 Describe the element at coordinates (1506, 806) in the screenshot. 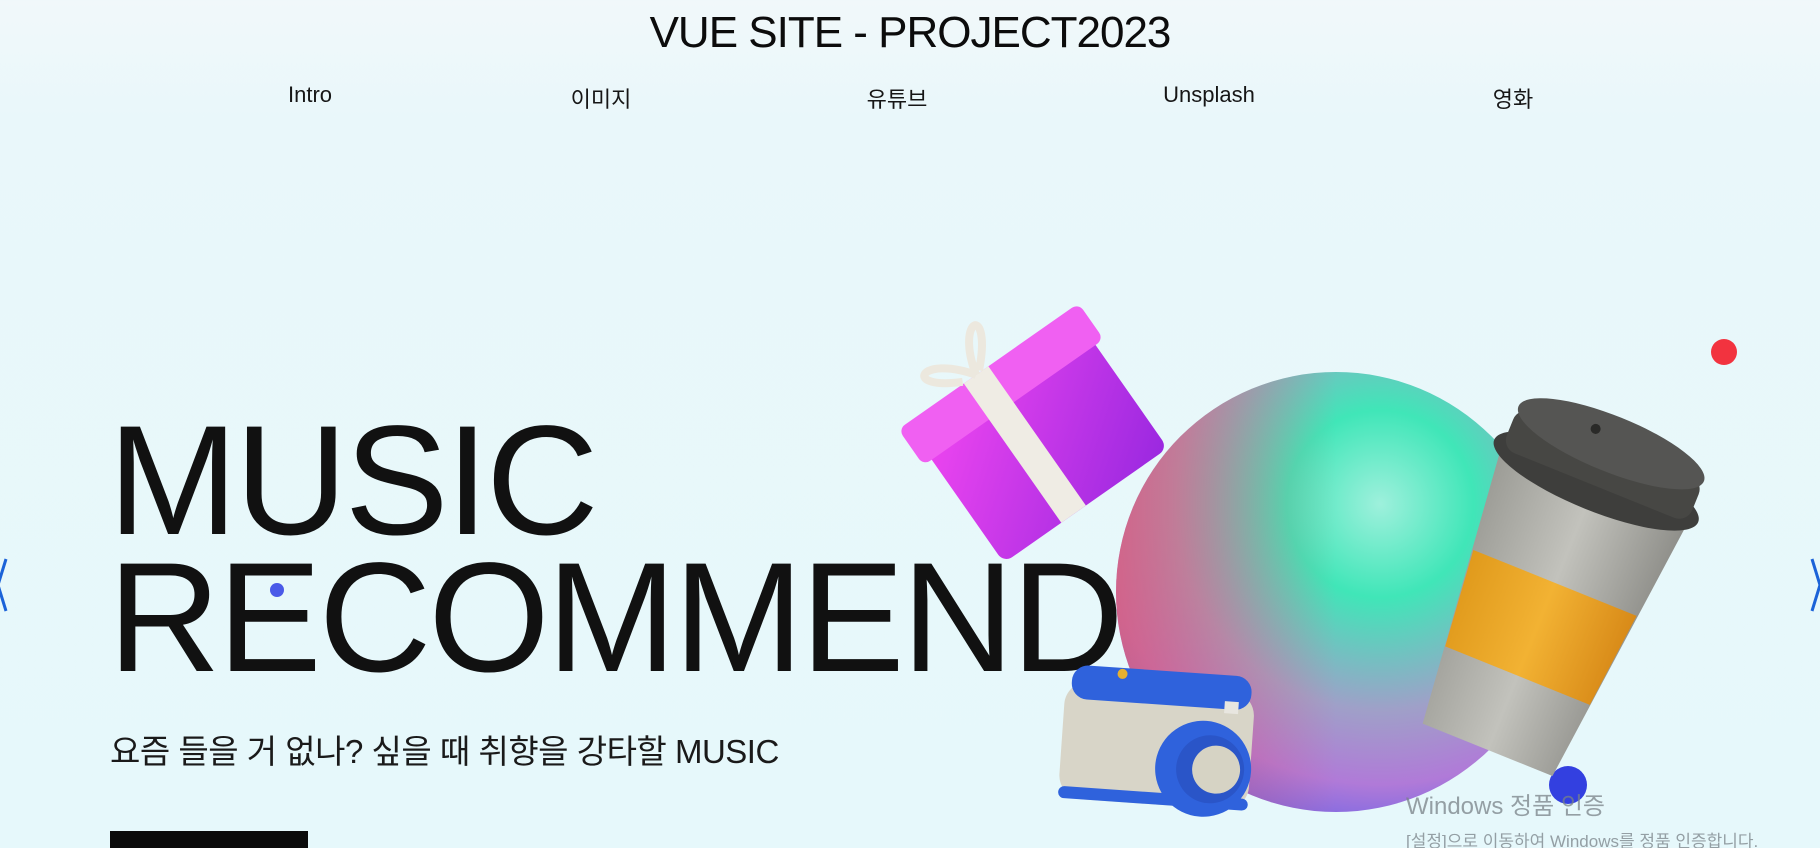

I see `watermark-title: Windows 정품 인증` at that location.